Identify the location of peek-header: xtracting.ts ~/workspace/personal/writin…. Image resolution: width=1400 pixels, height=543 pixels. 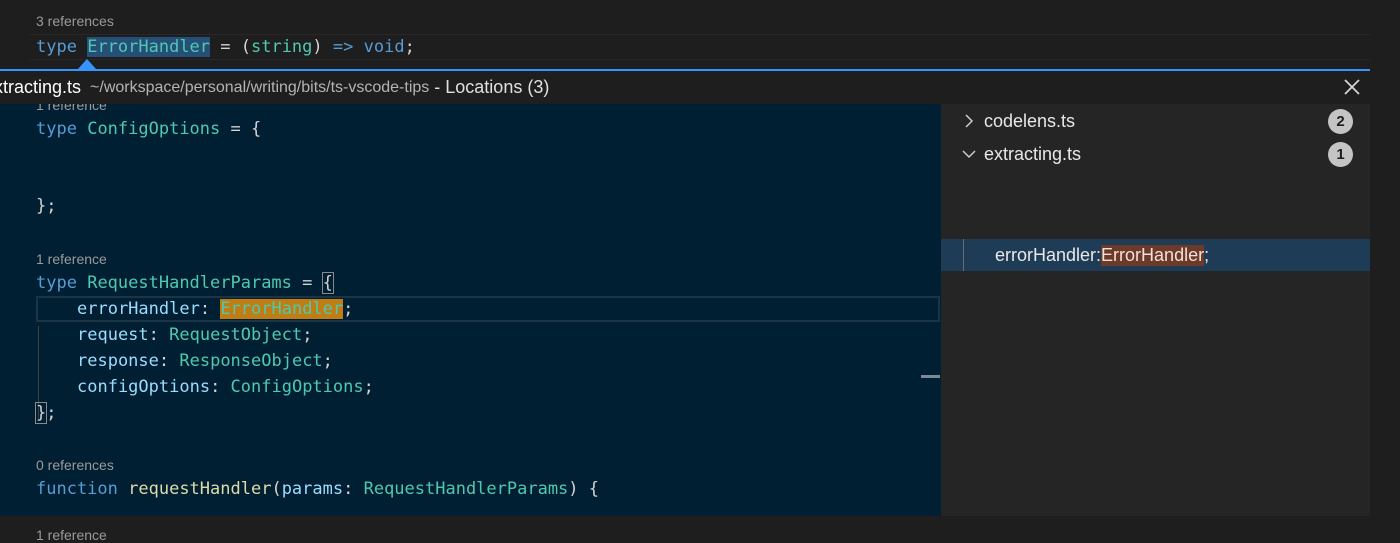
(685, 87).